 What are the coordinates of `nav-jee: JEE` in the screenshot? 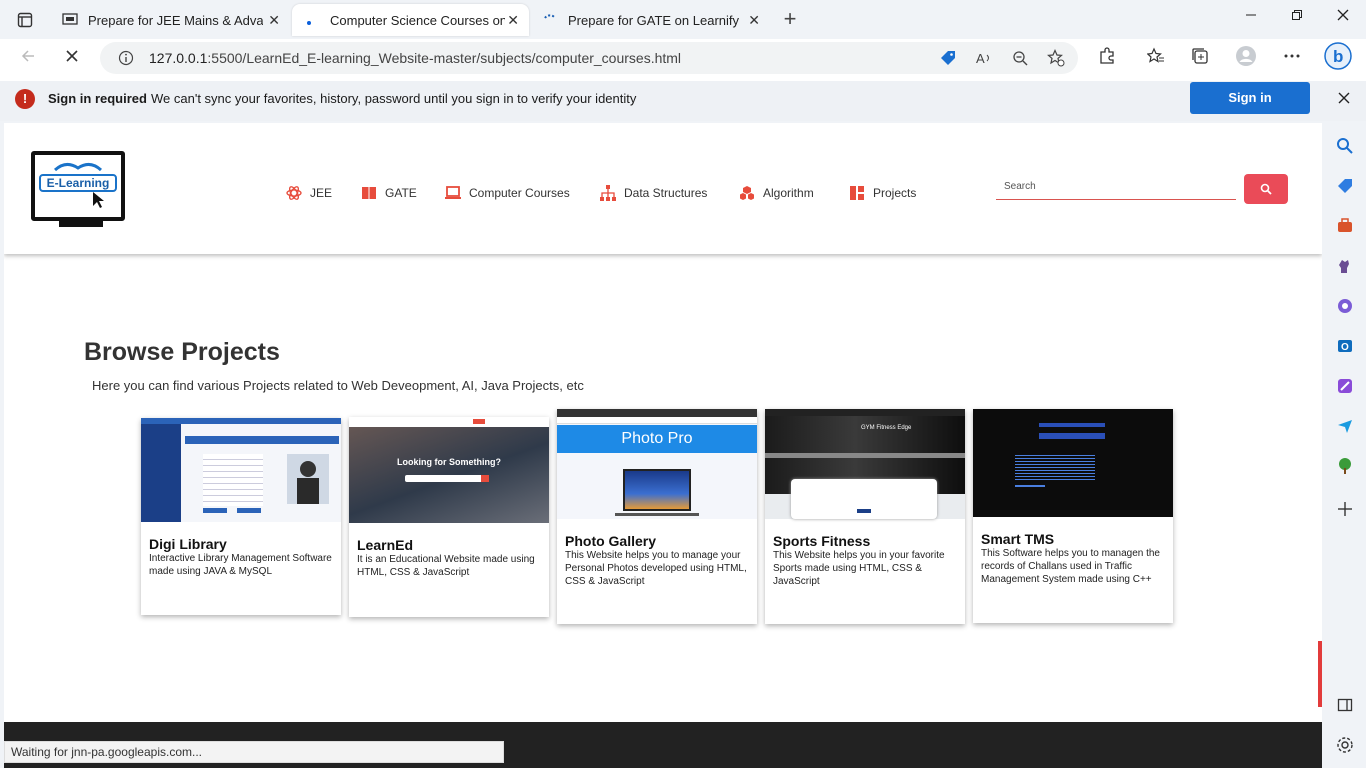 It's located at (309, 193).